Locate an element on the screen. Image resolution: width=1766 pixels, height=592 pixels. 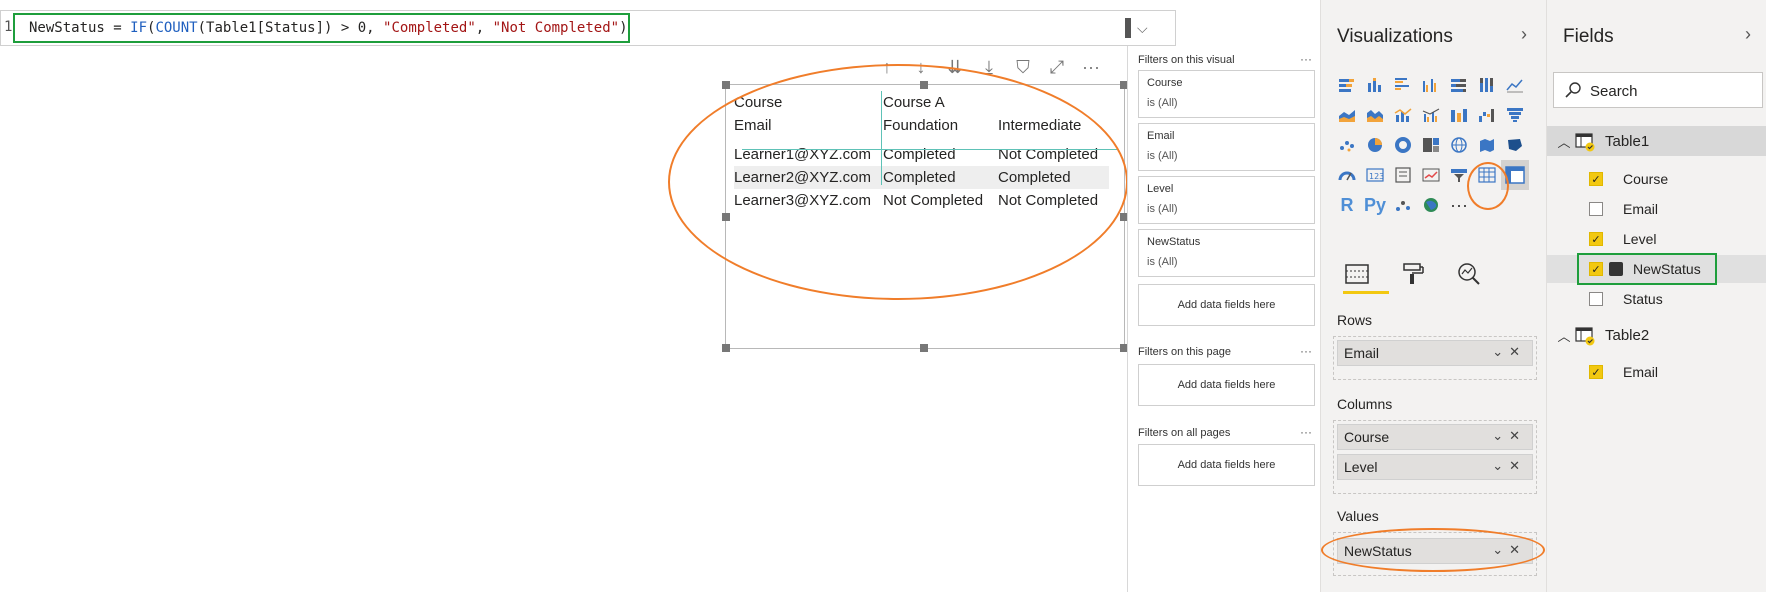
shape-map-icon is located at coordinates (1515, 145).